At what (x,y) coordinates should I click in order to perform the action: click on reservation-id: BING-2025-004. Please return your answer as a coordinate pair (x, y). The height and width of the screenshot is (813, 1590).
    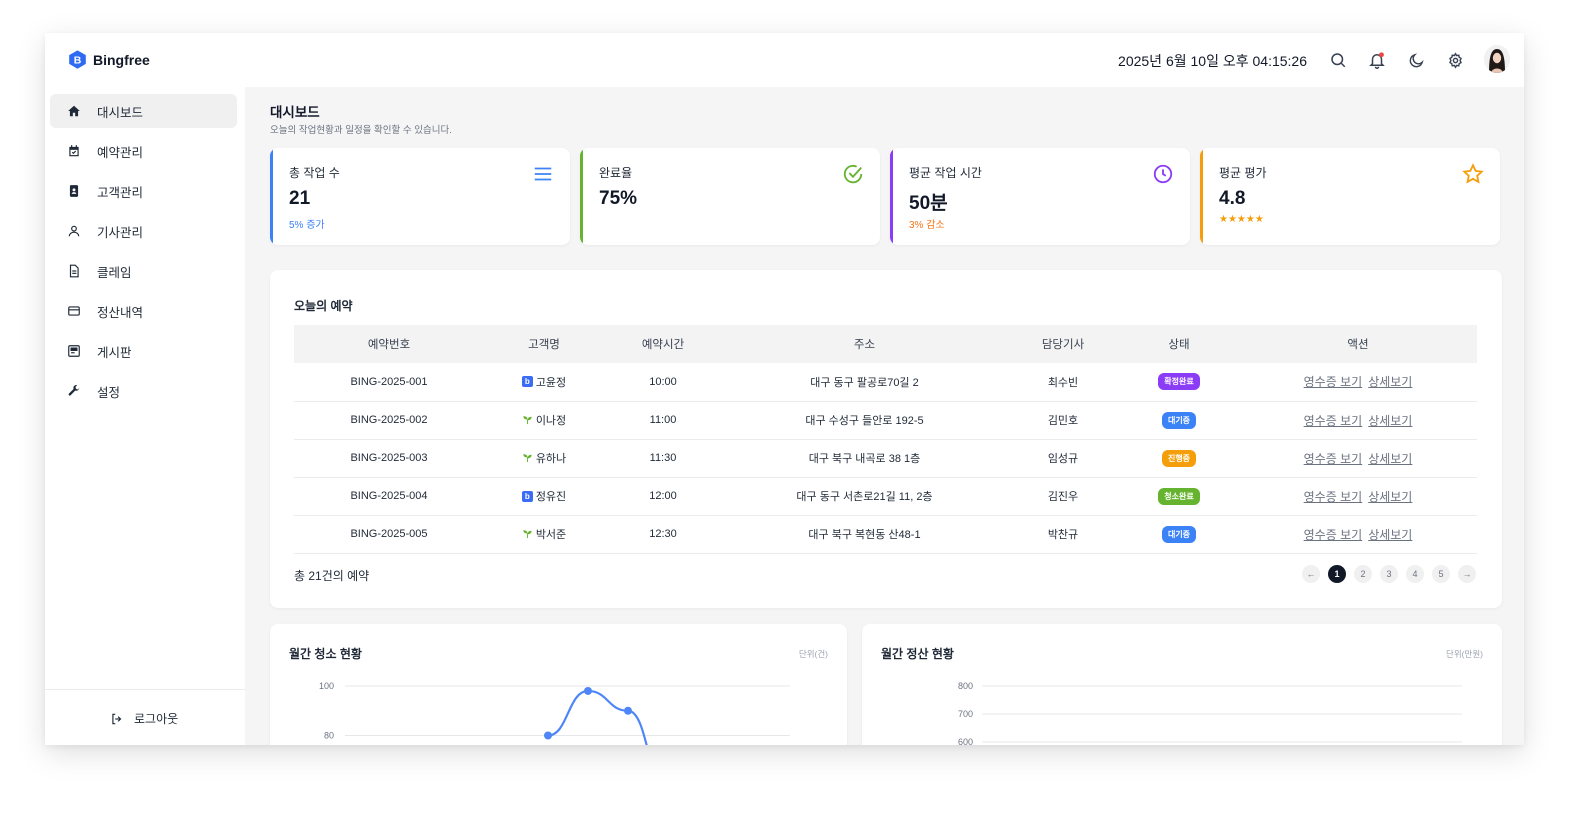
    Looking at the image, I should click on (389, 496).